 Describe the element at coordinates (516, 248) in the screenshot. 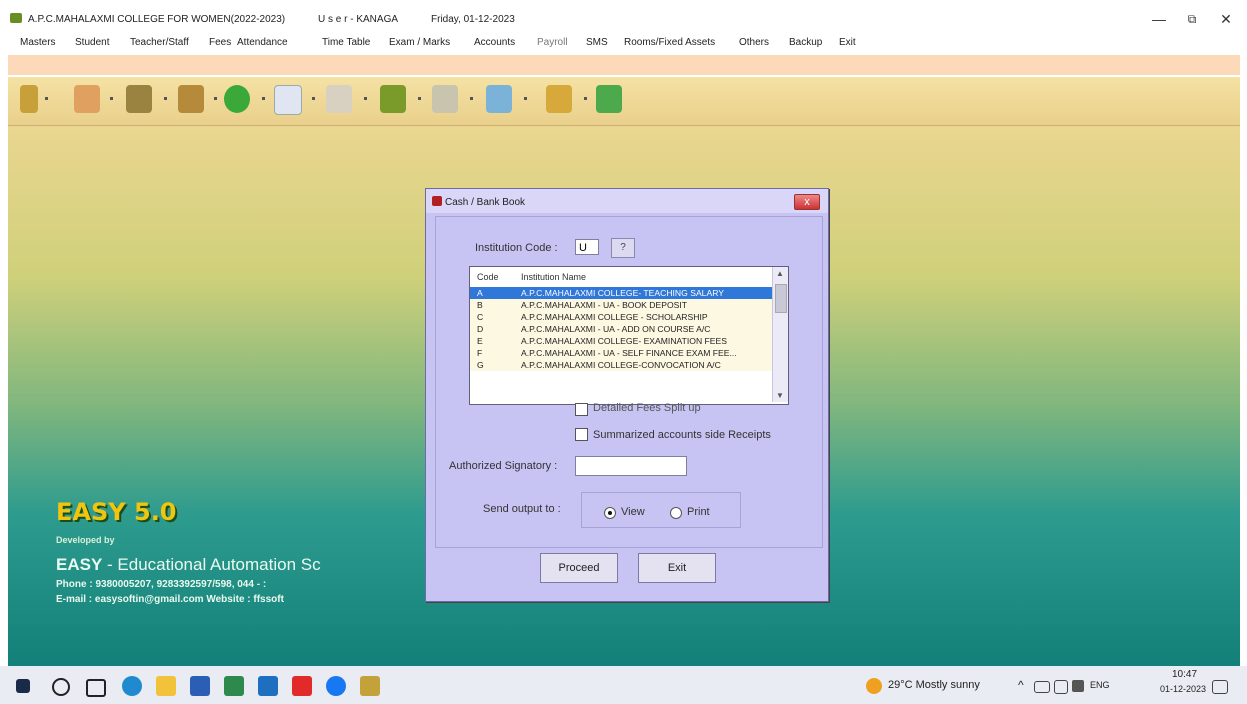

I see `institution-code-label: Institution Code :` at that location.